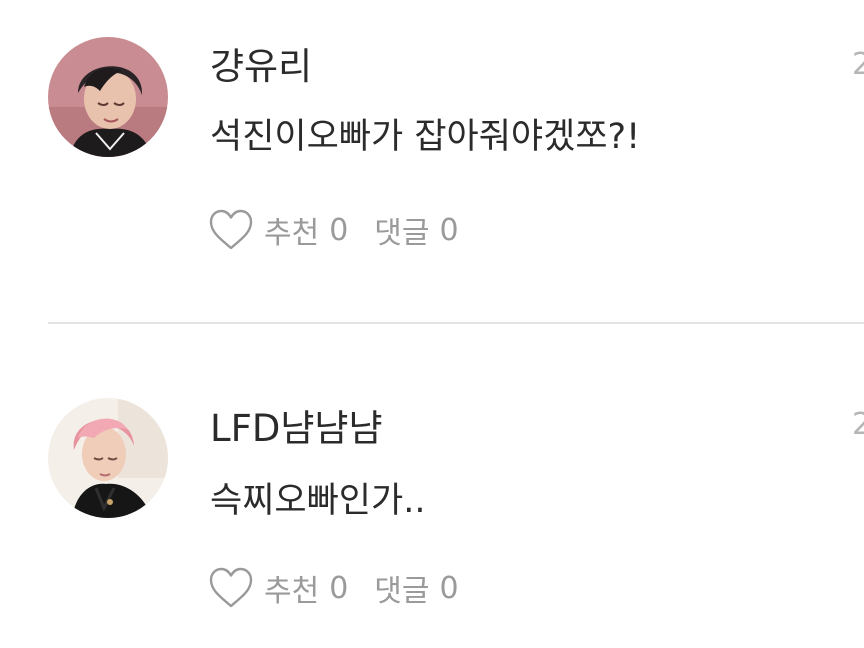 This screenshot has height=648, width=864. What do you see at coordinates (318, 501) in the screenshot?
I see `comment-text: 슥찌오빠인가..` at bounding box center [318, 501].